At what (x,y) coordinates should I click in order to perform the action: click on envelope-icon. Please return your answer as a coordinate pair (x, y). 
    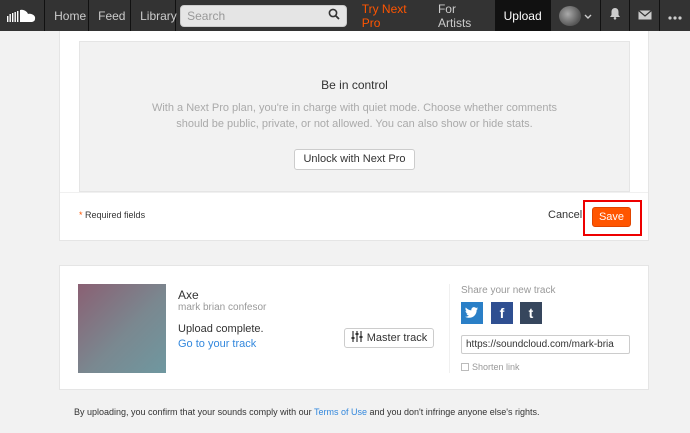
    Looking at the image, I should click on (644, 16).